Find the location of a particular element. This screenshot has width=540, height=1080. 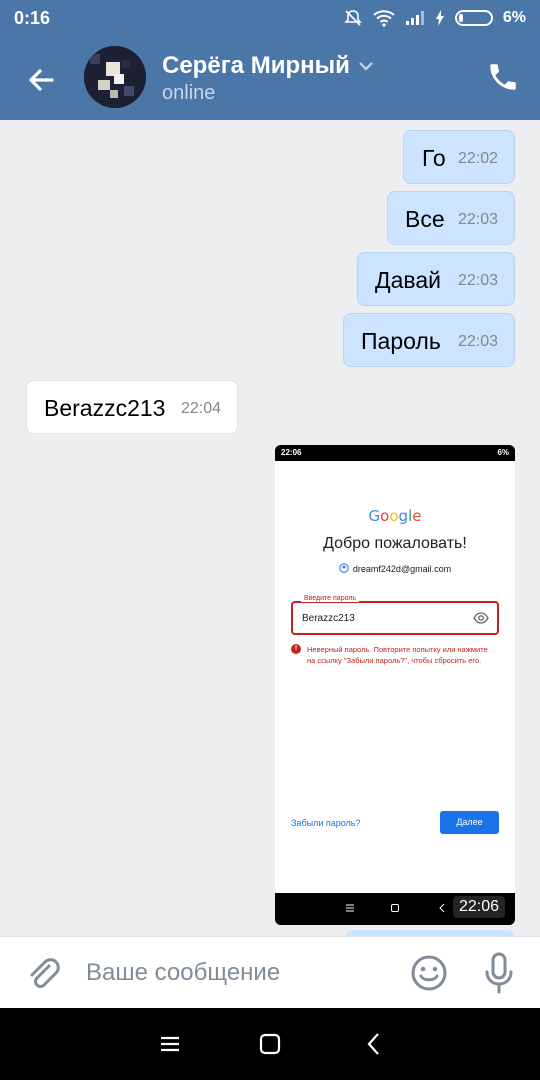

message-bubble: Го 22:02 is located at coordinates (459, 157).